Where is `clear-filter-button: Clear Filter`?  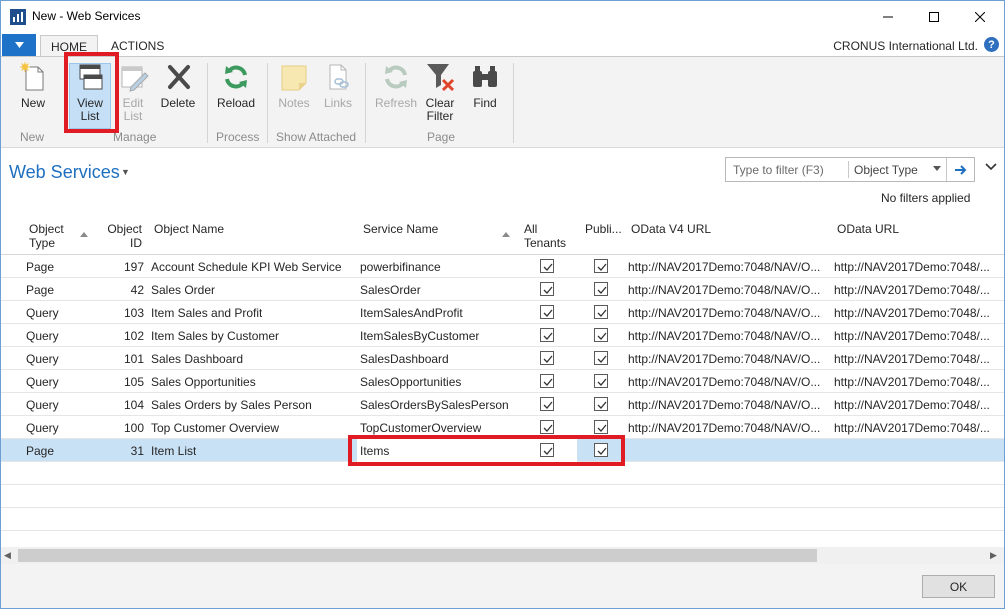
clear-filter-button: Clear Filter is located at coordinates (440, 95).